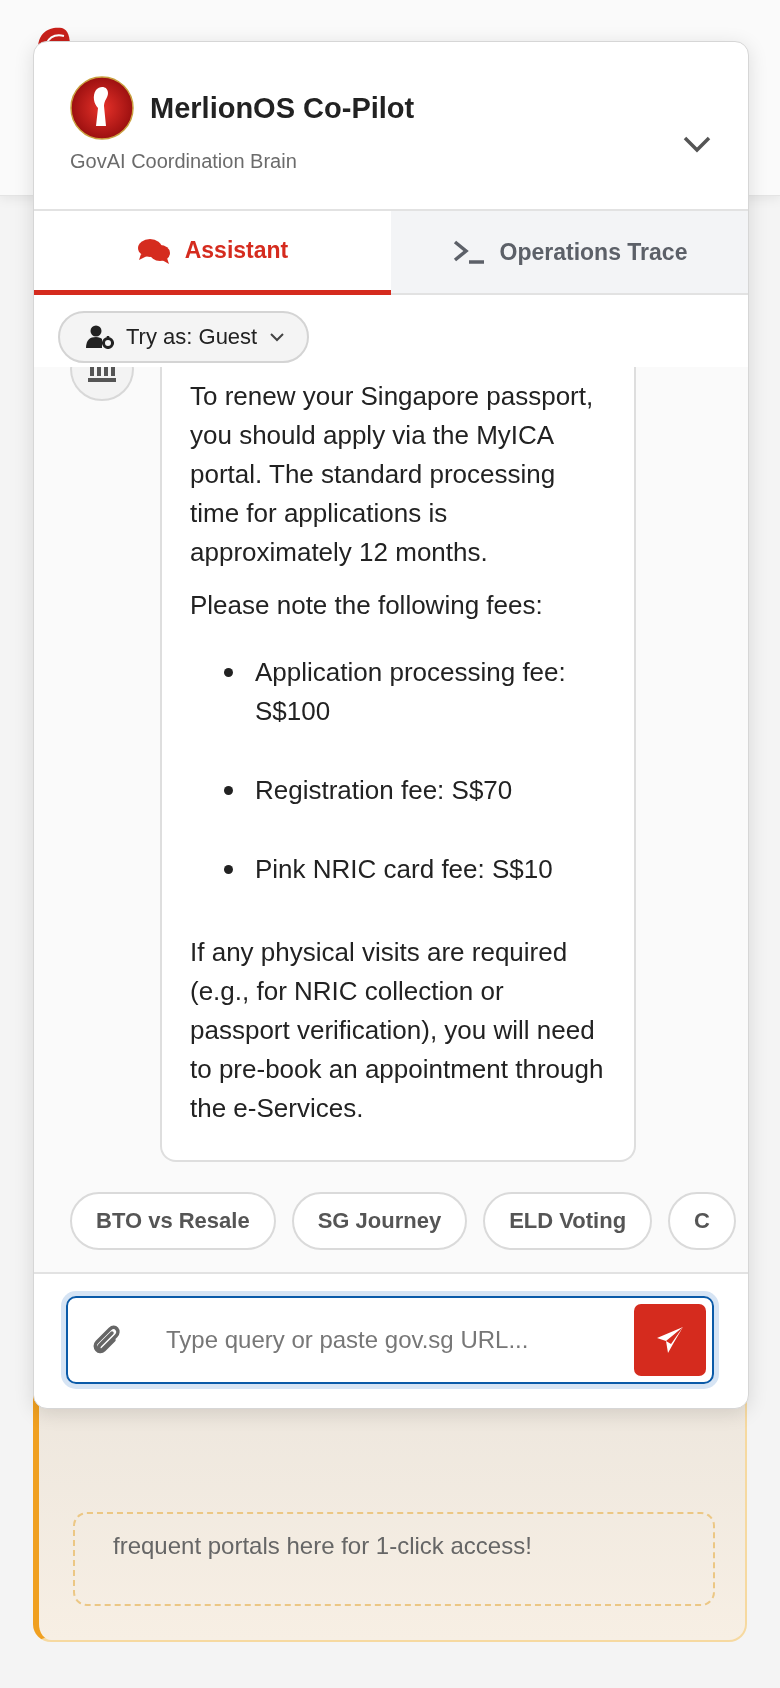 The height and width of the screenshot is (1688, 780). I want to click on placeholder-text: frequent portals here for 1-click access!, so click(323, 1546).